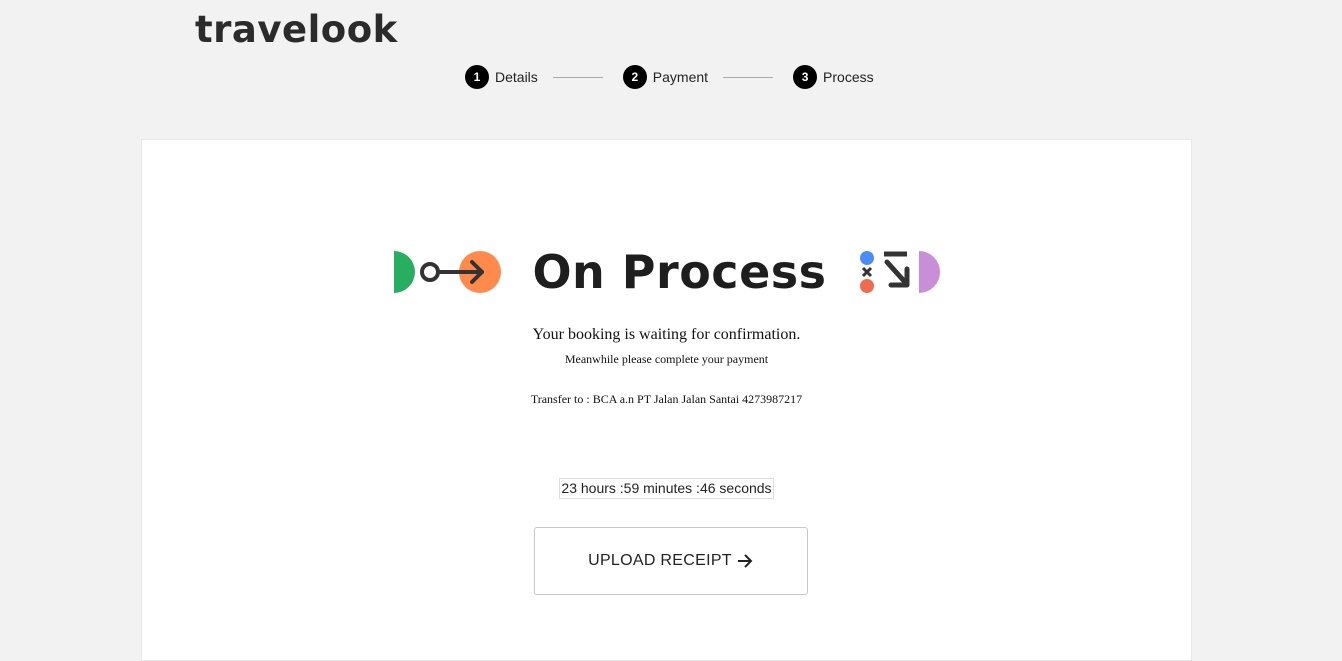 This screenshot has width=1342, height=661. I want to click on step-details: 1 Details, so click(501, 77).